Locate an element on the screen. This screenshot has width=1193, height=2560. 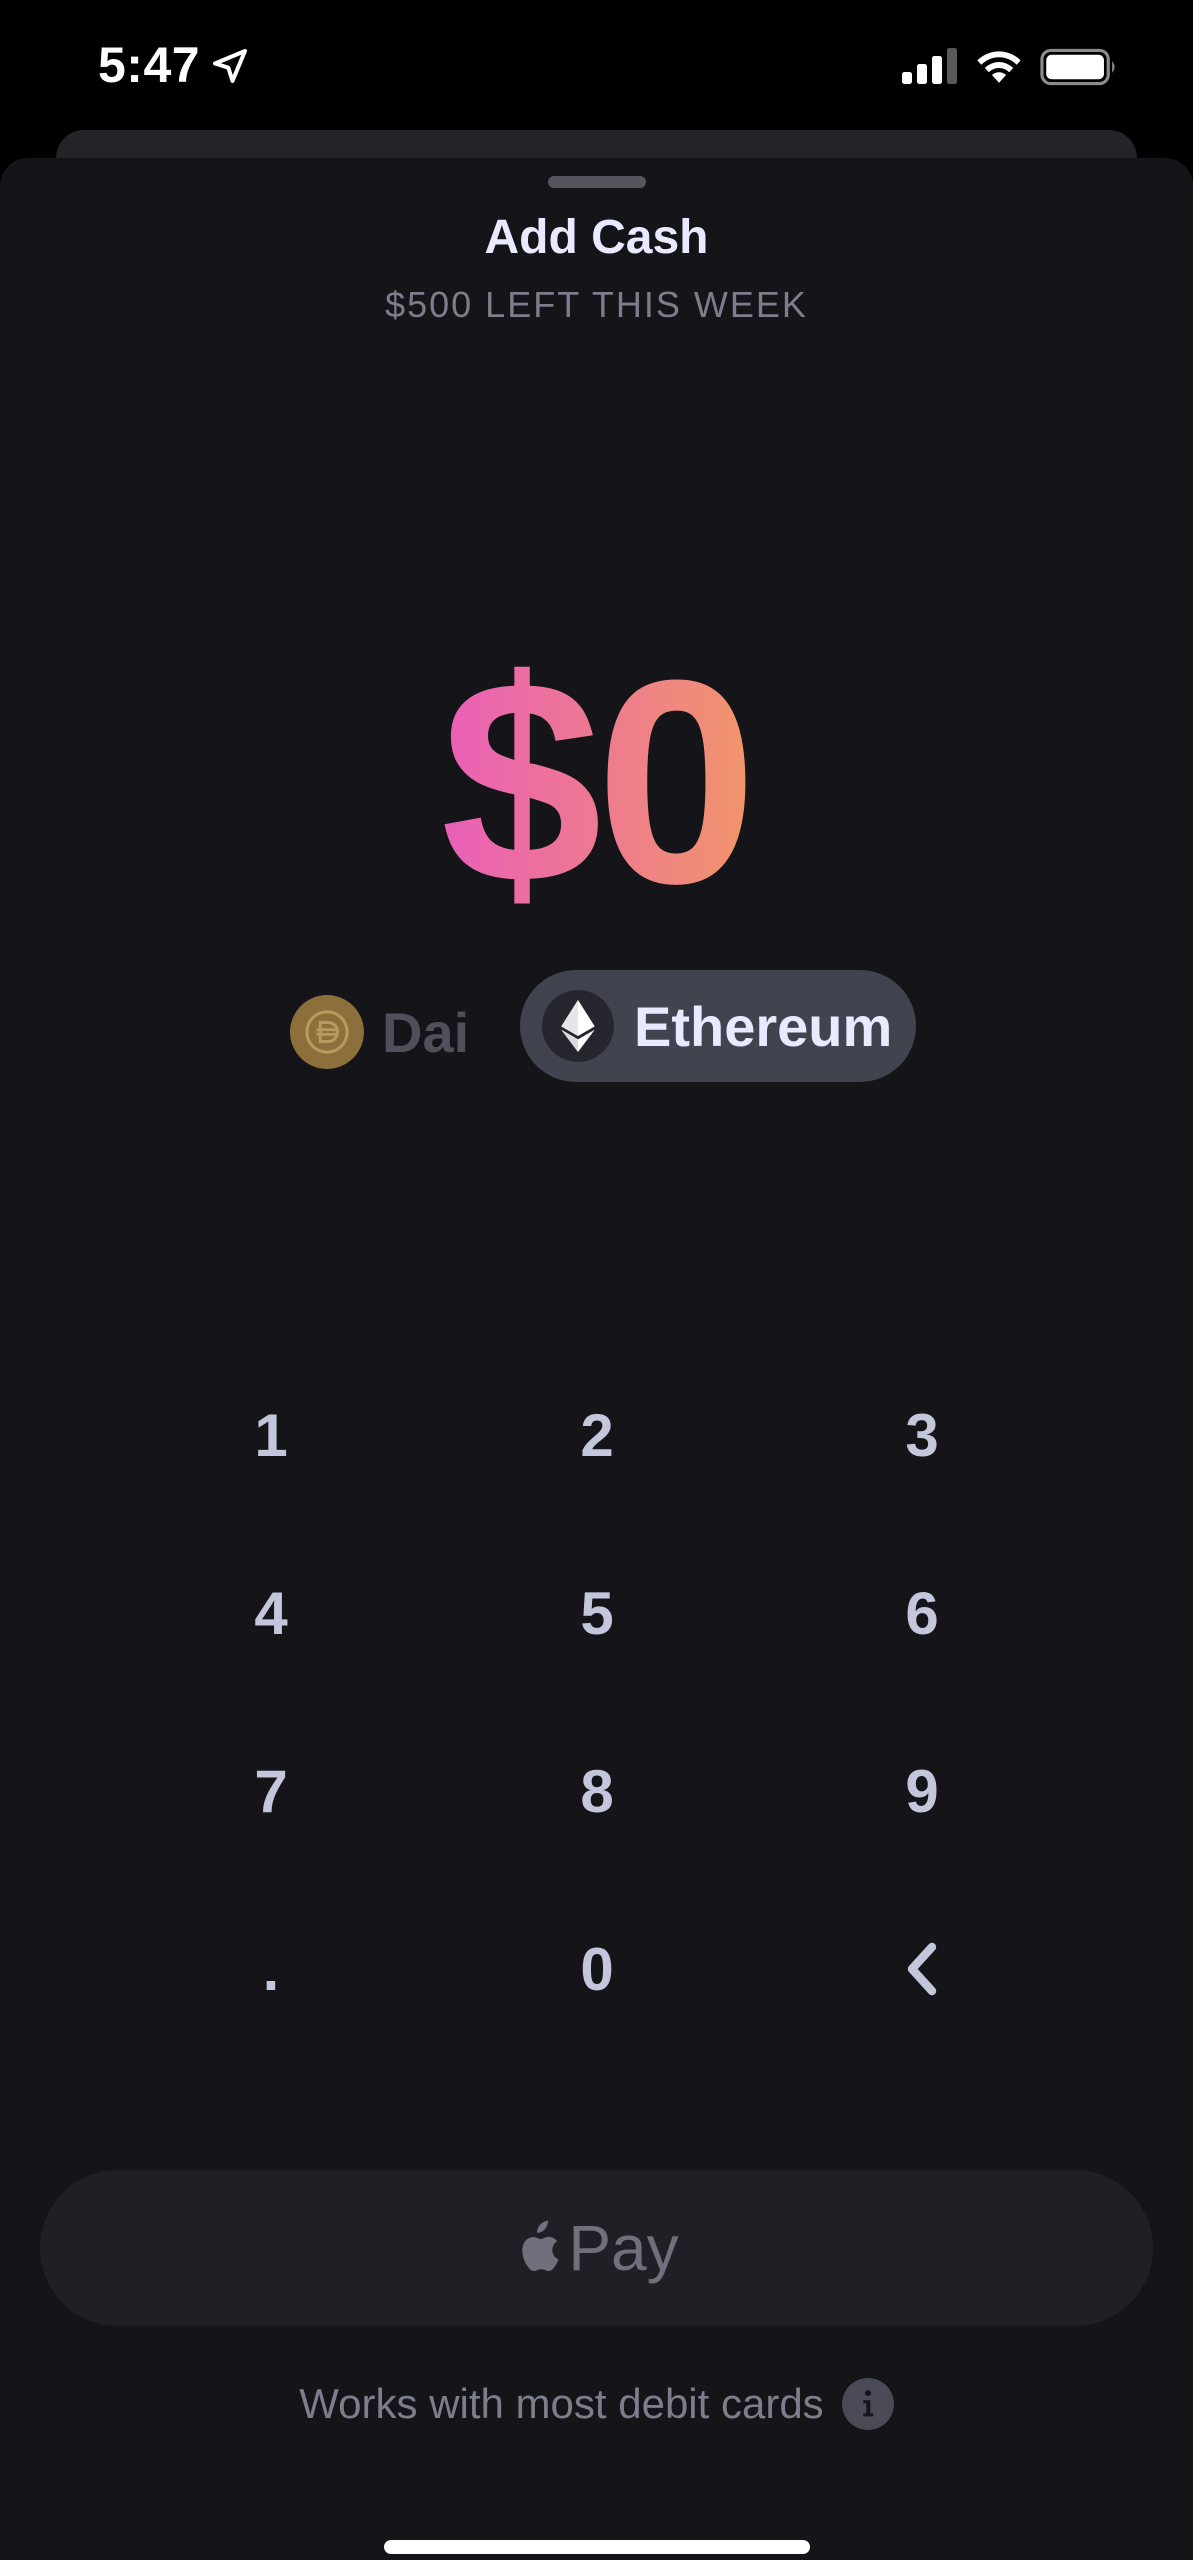
key-decimal: . is located at coordinates (271, 1969).